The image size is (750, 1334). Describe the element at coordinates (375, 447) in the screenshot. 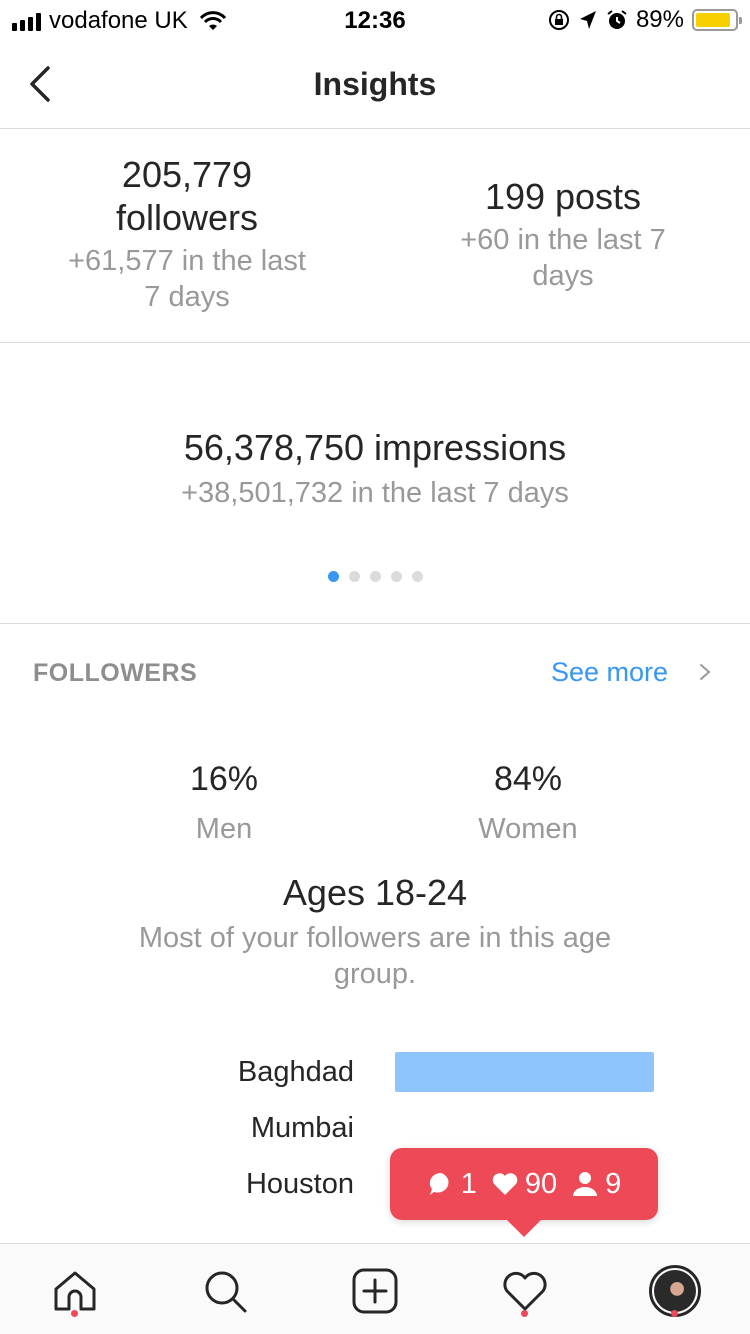

I see `impressions-count: 56,378,750 impressions` at that location.